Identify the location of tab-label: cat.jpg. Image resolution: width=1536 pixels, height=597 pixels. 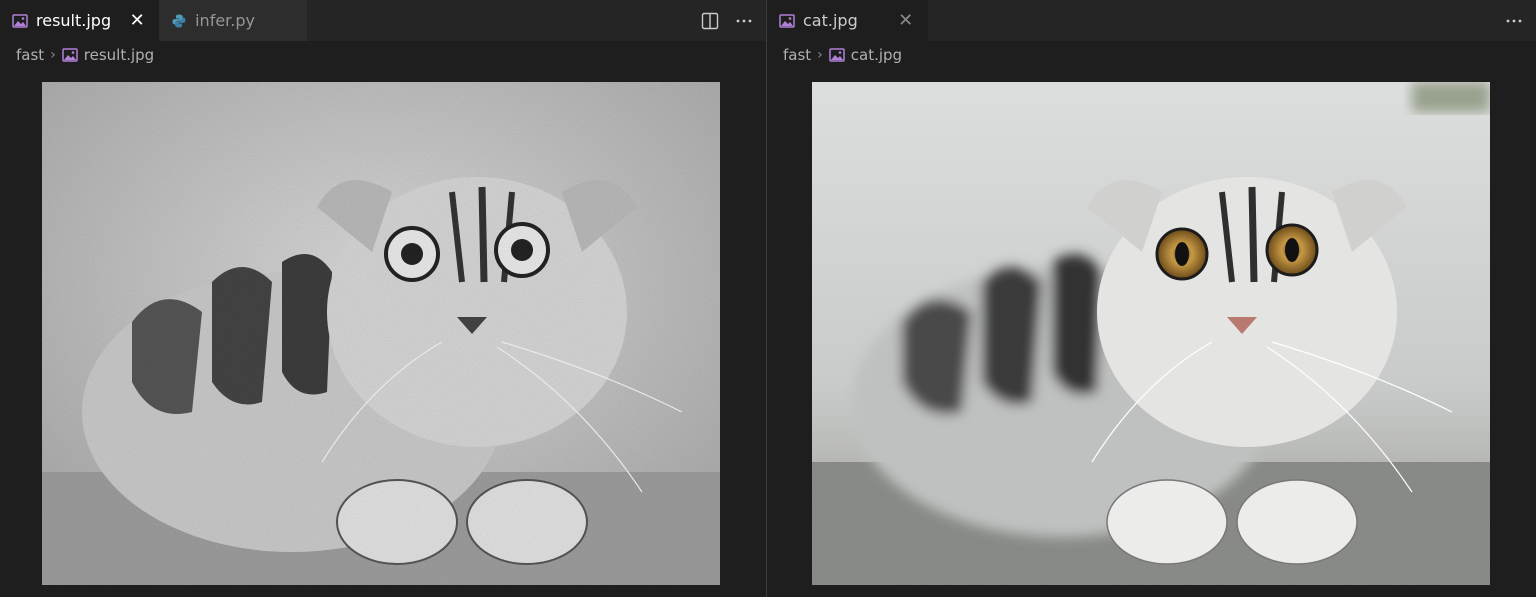
(830, 20).